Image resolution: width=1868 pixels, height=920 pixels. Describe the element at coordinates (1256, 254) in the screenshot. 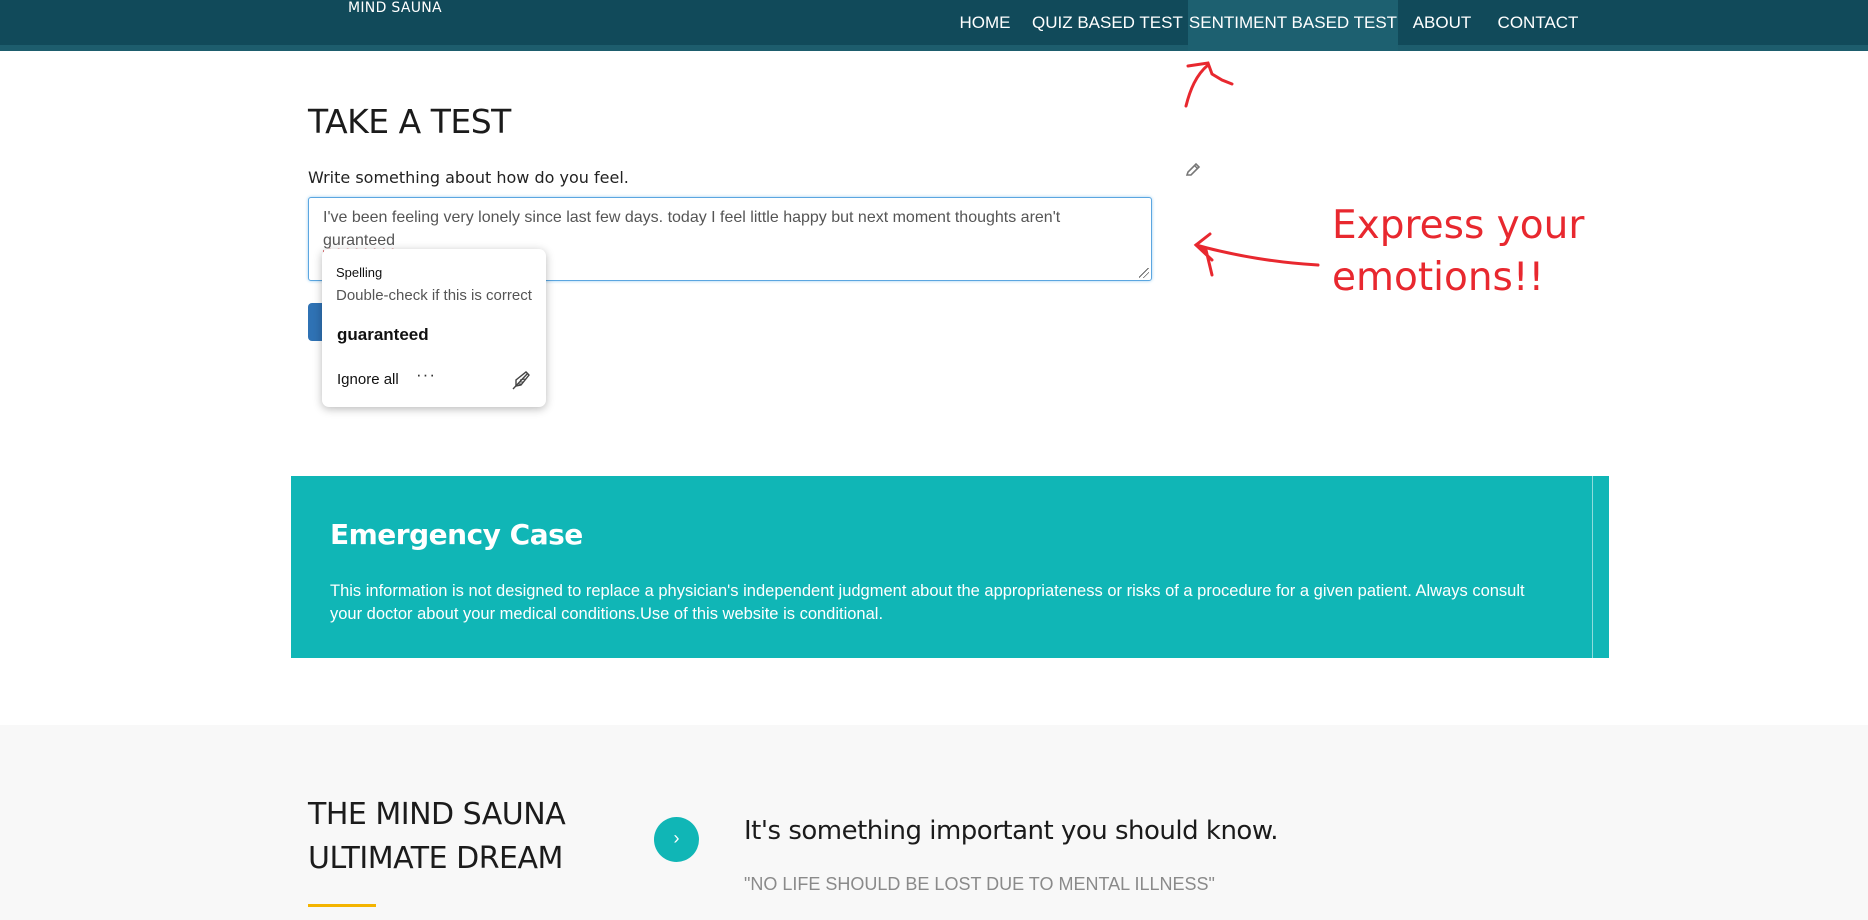

I see `arrow-left-annotation` at that location.